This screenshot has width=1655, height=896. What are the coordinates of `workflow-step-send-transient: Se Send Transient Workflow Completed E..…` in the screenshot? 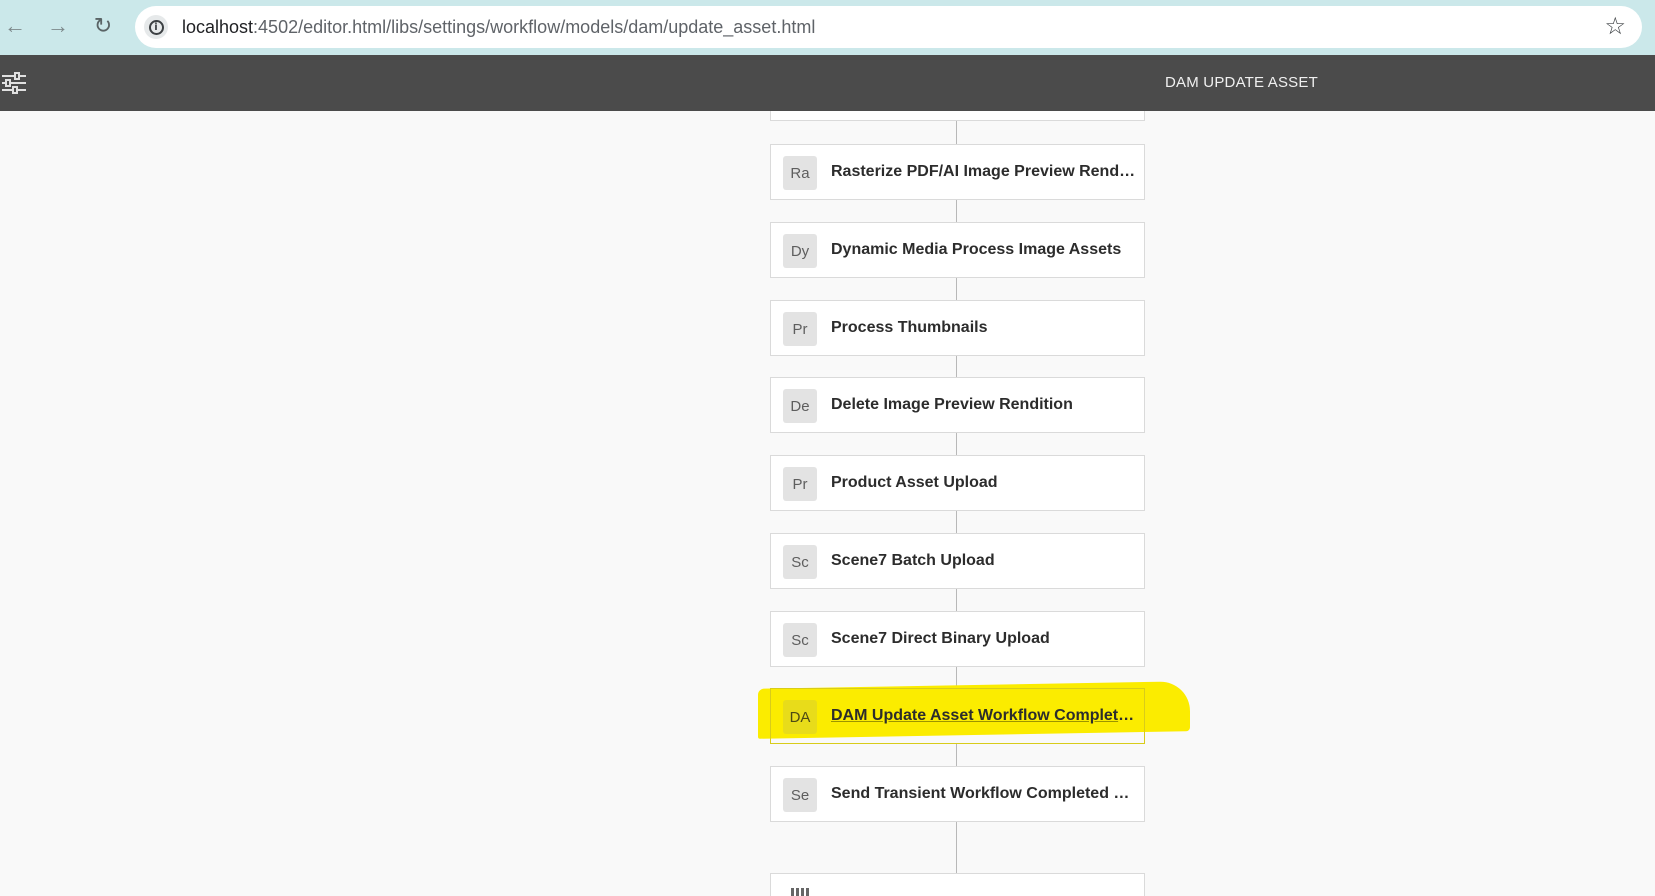 It's located at (957, 794).